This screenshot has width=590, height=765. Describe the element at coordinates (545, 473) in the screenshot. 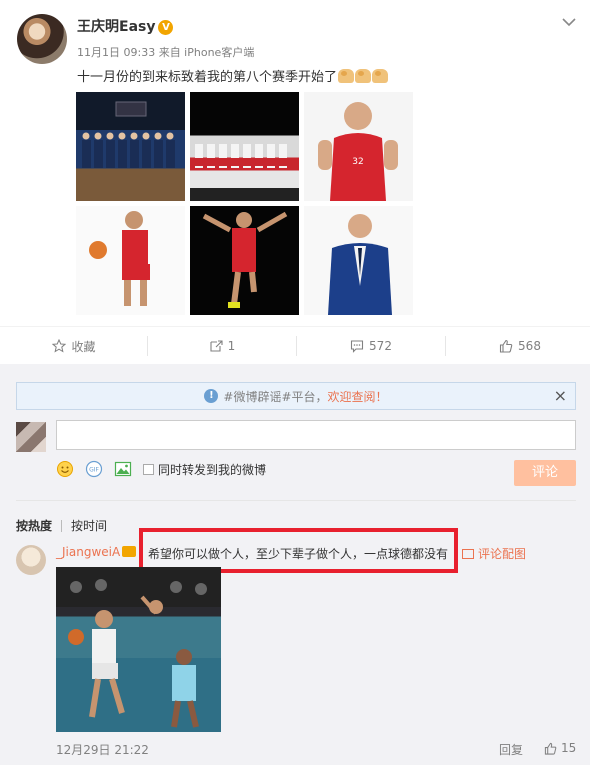

I see `submit-comment-button: 评论` at that location.